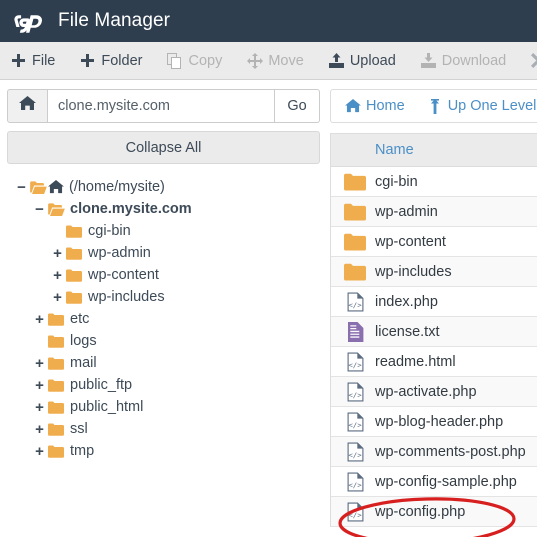 This screenshot has width=537, height=537. I want to click on path-bar: Go, so click(163, 106).